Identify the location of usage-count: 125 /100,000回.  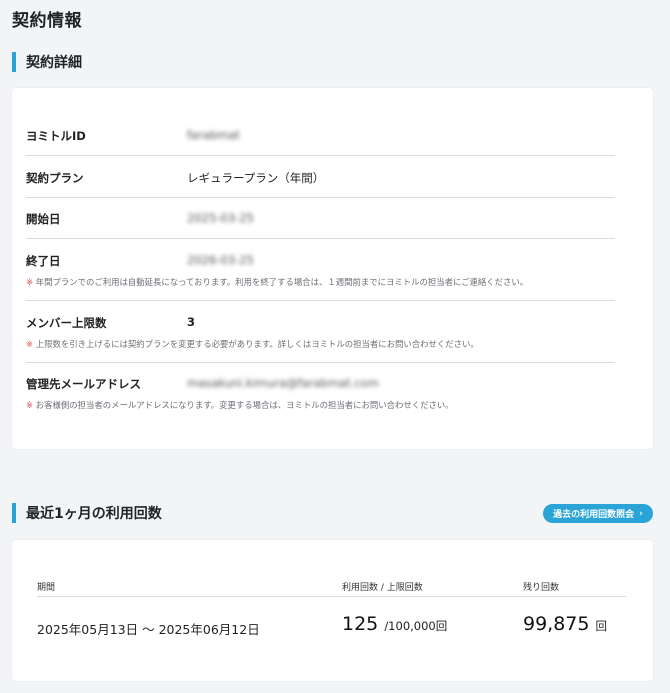
(394, 624).